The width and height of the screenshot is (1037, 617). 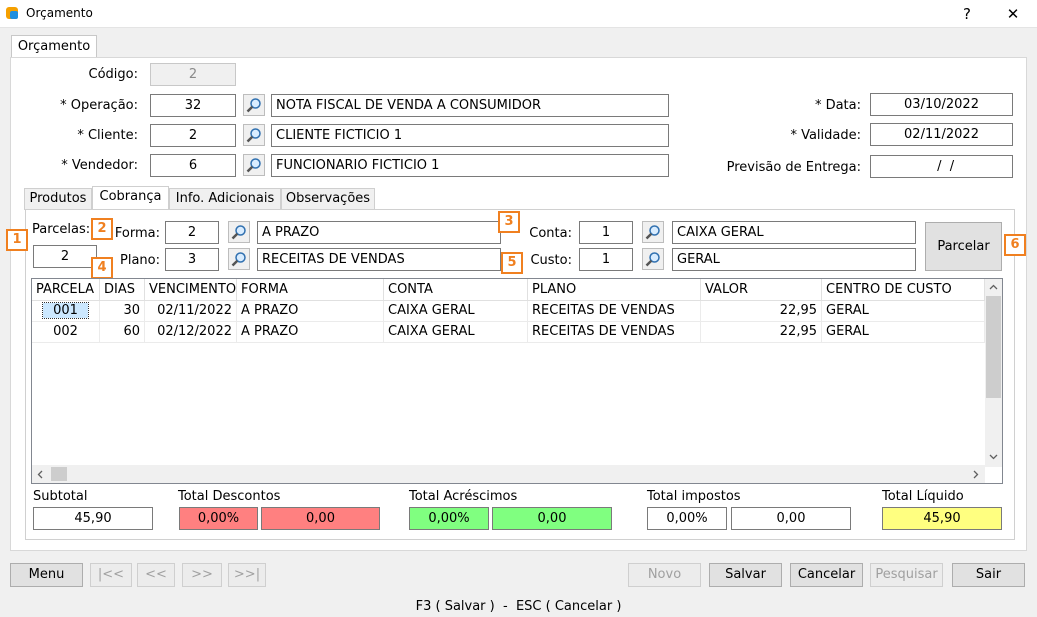 What do you see at coordinates (993, 457) in the screenshot?
I see `chevron-down-icon` at bounding box center [993, 457].